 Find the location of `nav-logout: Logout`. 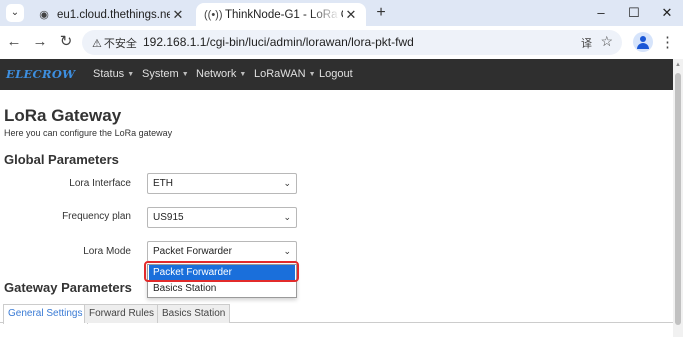

nav-logout: Logout is located at coordinates (336, 74).